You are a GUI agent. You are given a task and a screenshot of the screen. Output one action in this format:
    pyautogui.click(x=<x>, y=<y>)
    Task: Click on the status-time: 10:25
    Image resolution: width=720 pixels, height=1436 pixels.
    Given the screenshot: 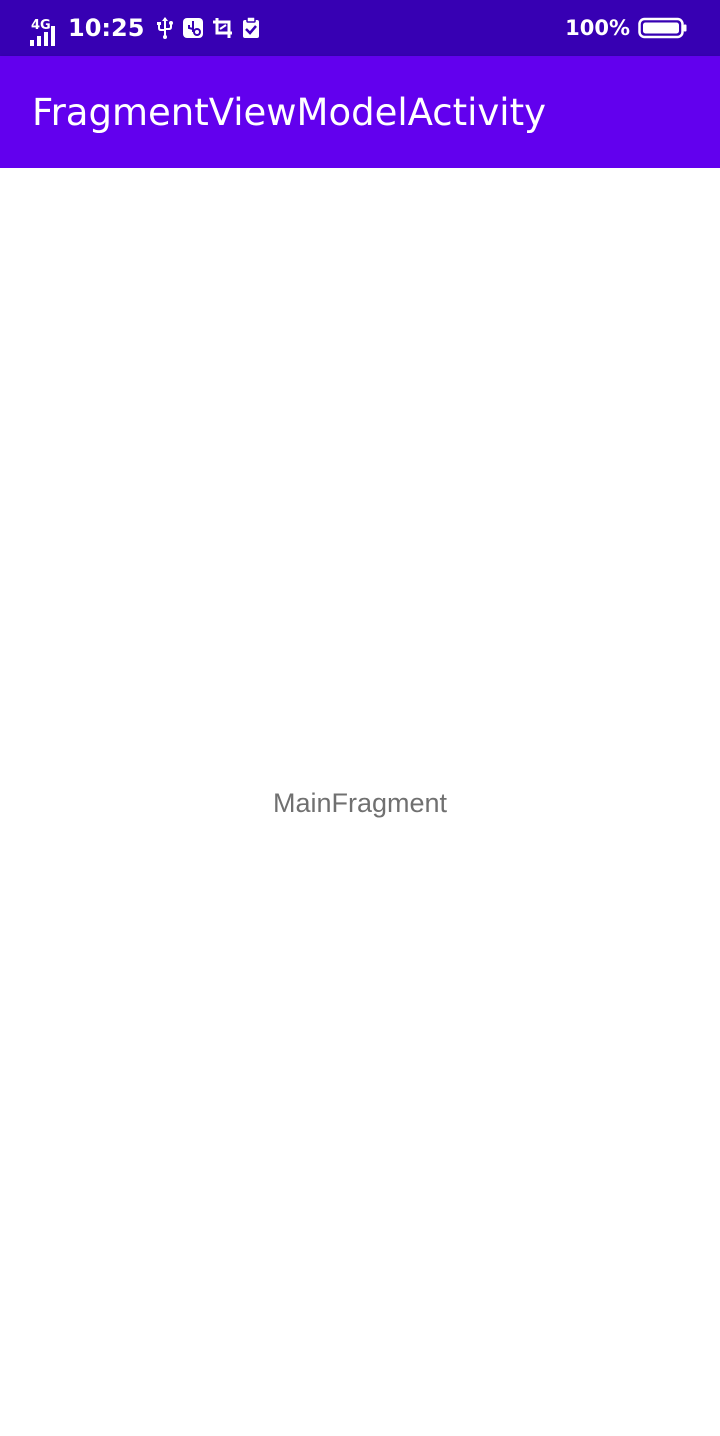 What is the action you would take?
    pyautogui.click(x=106, y=28)
    